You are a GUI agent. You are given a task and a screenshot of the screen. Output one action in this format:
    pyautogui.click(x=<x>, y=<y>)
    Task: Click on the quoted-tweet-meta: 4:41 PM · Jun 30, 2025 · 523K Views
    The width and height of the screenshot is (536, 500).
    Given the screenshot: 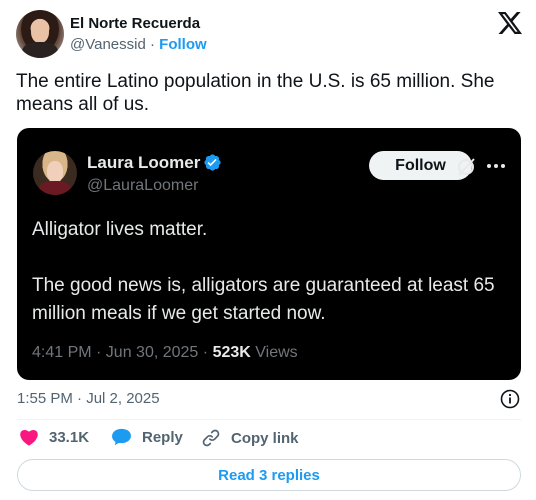 What is the action you would take?
    pyautogui.click(x=165, y=353)
    